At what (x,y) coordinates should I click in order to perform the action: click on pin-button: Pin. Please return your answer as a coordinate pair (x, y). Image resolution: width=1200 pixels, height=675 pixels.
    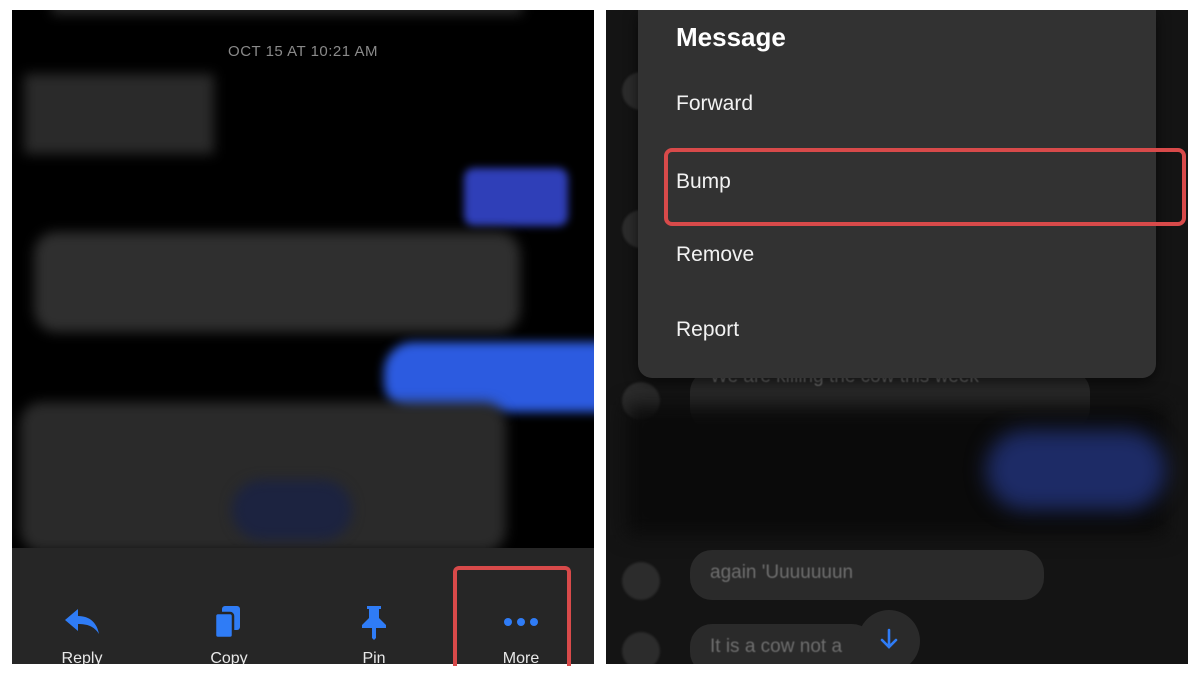
    Looking at the image, I should click on (374, 634).